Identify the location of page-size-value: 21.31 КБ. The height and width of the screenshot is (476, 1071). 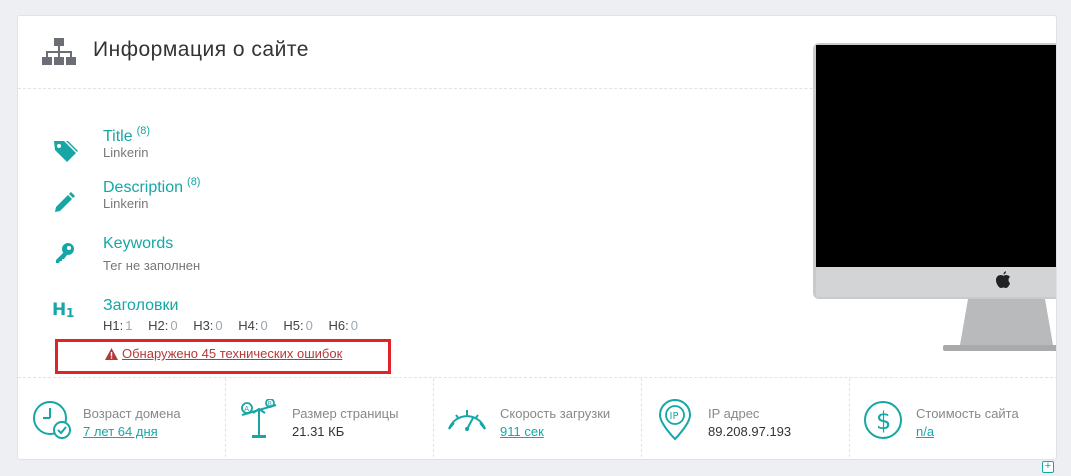
(318, 431).